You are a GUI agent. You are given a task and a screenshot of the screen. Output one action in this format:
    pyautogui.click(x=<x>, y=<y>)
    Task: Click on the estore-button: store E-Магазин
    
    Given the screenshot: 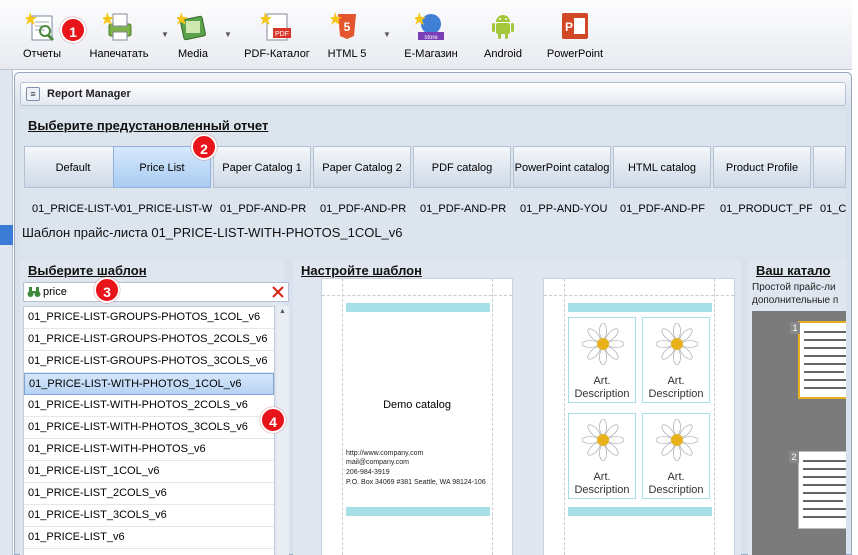 What is the action you would take?
    pyautogui.click(x=431, y=34)
    